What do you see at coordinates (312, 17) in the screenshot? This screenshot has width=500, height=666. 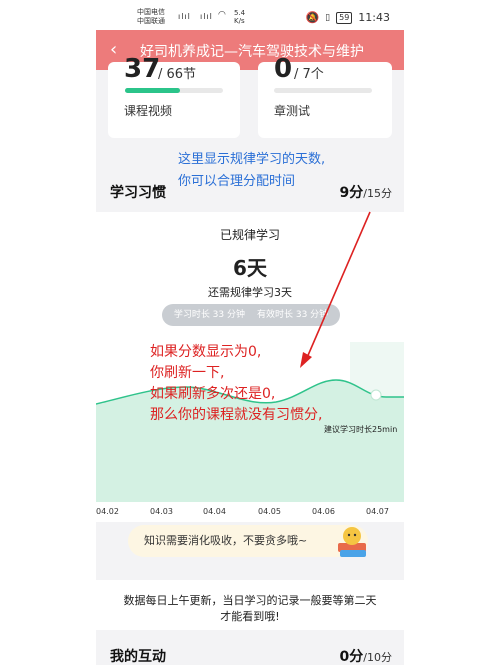 I see `mute-icon: 🔕` at bounding box center [312, 17].